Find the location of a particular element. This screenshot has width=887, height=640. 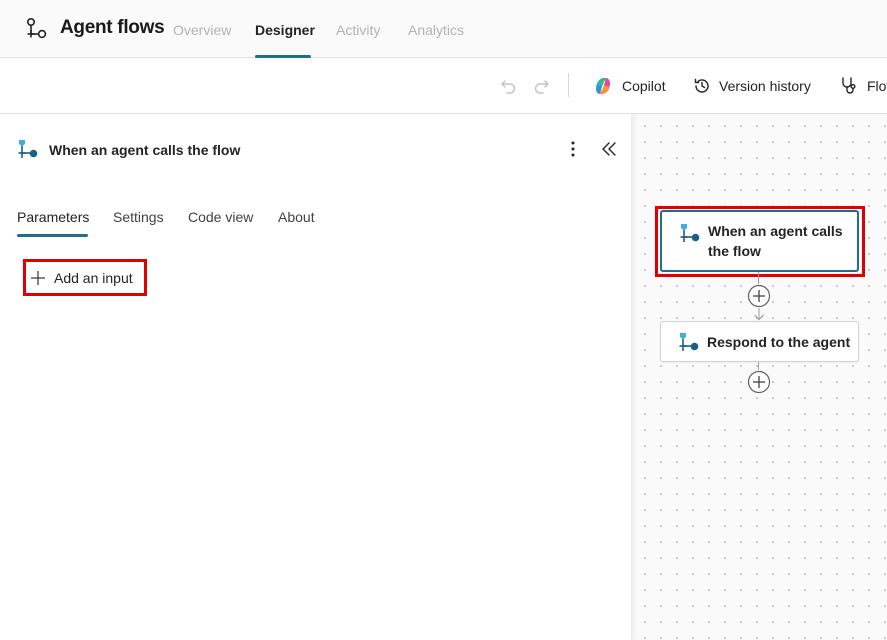

tab-overview: Overview is located at coordinates (202, 30).